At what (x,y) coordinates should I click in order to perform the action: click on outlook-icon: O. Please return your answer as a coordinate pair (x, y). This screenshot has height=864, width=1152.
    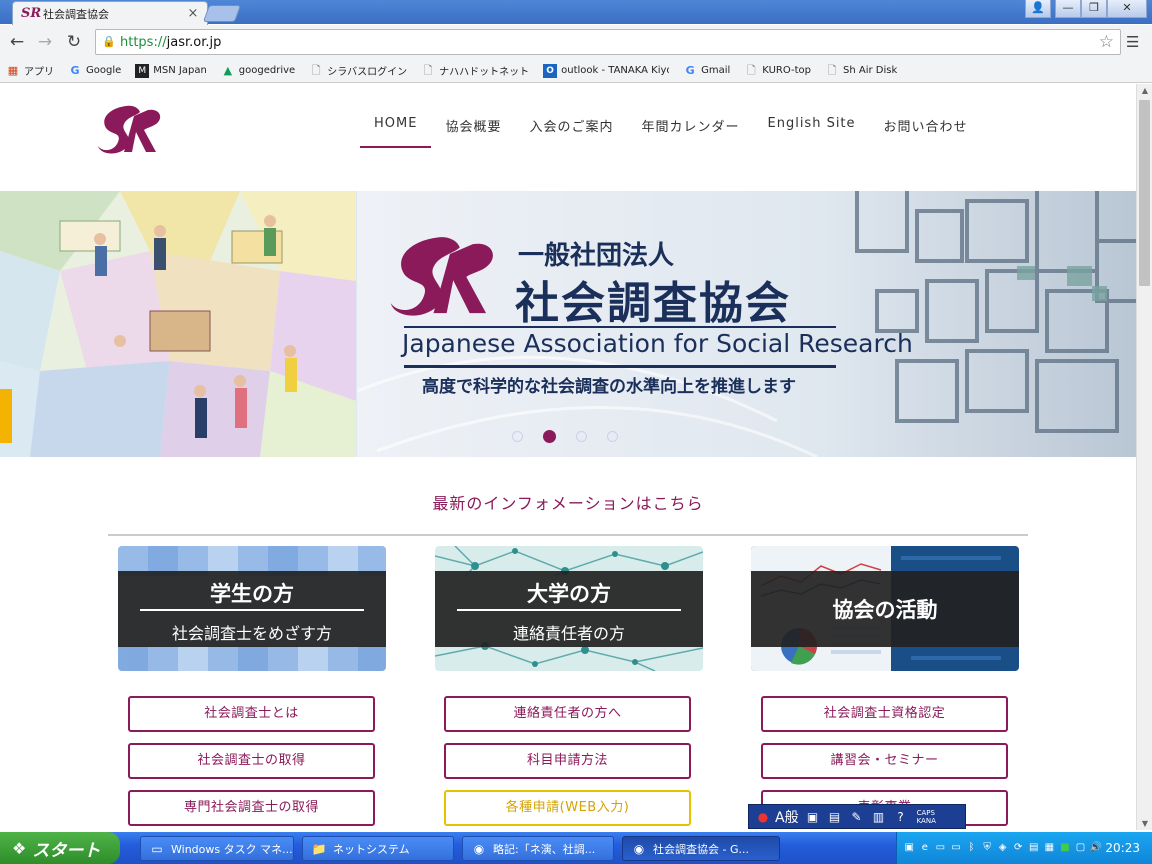
    Looking at the image, I should click on (550, 70).